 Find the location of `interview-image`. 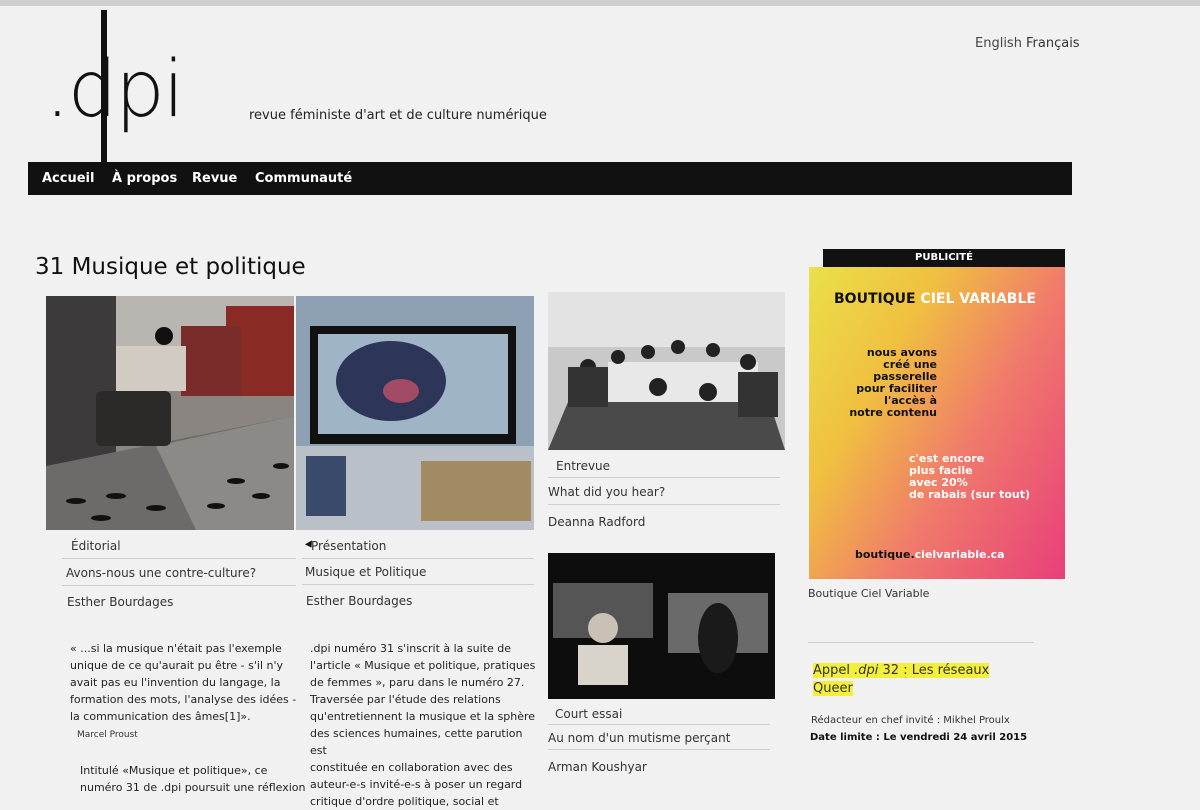

interview-image is located at coordinates (666, 371).